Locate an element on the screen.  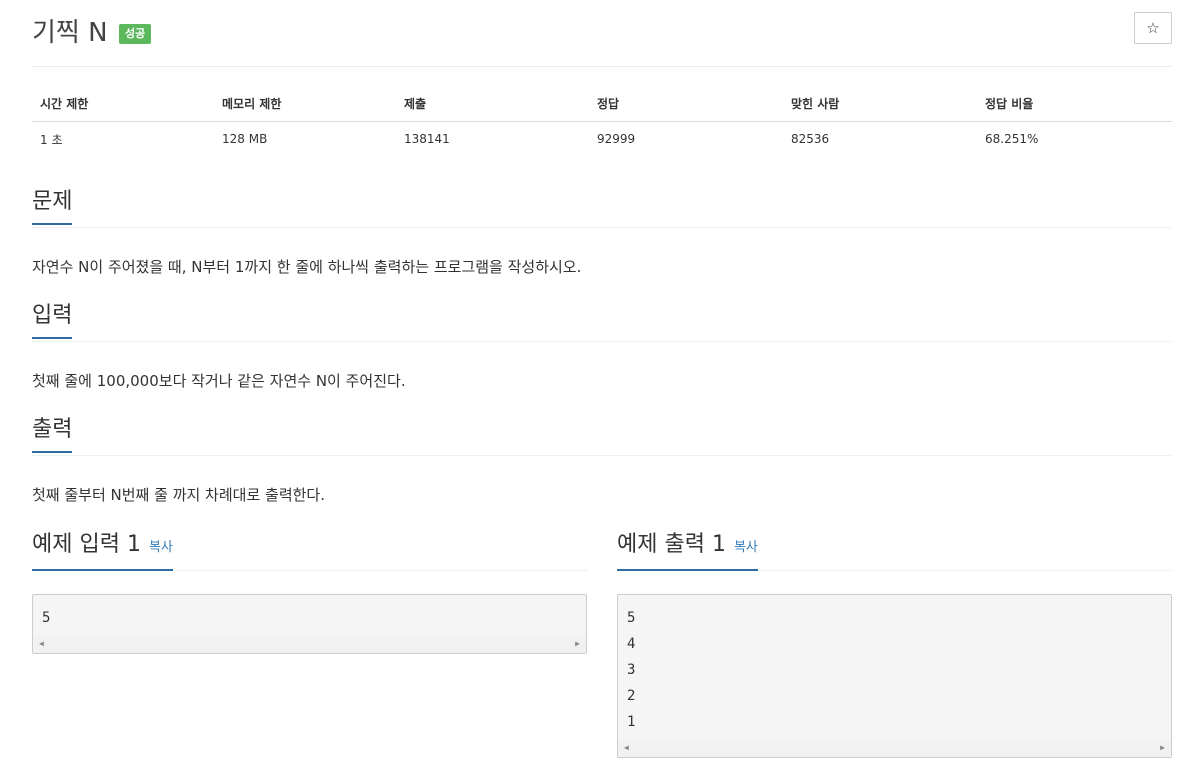
sample-output-title: 예제 출력 1 is located at coordinates (671, 544).